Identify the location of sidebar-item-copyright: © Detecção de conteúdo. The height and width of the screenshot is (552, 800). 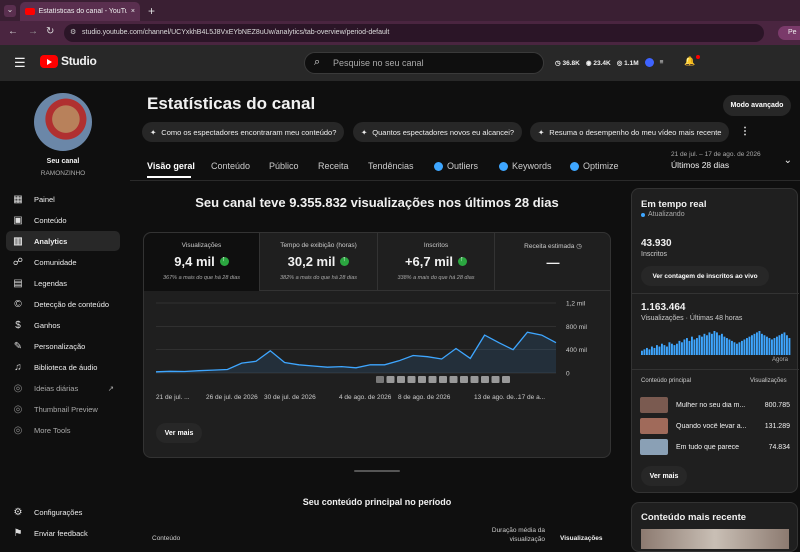
(63, 304).